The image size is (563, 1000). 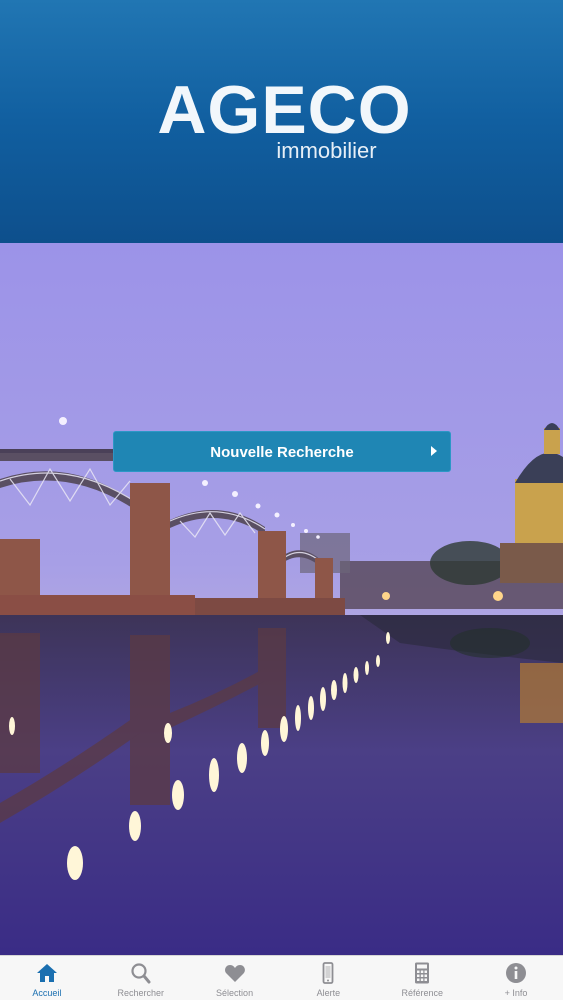 What do you see at coordinates (141, 973) in the screenshot?
I see `search-icon` at bounding box center [141, 973].